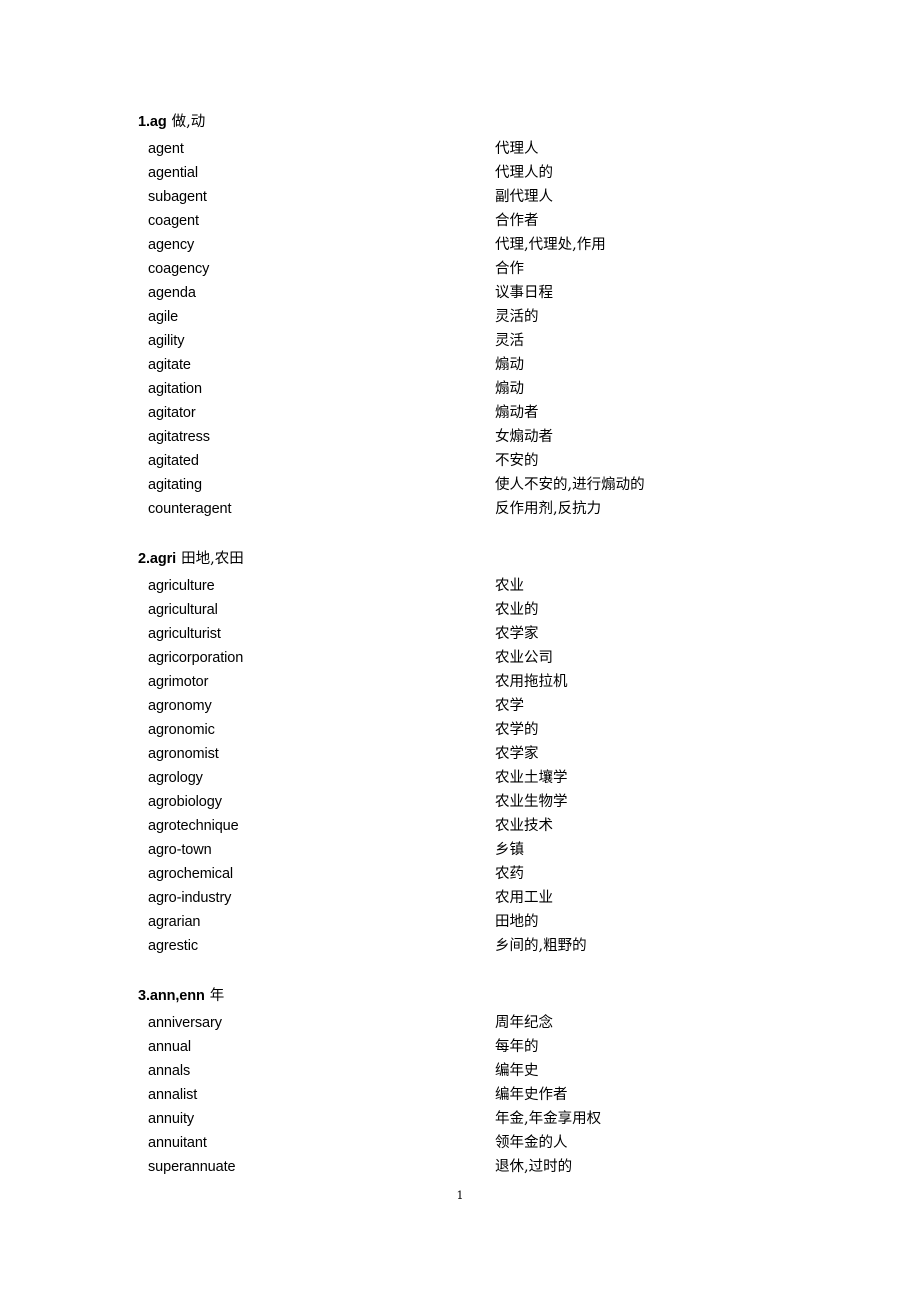  What do you see at coordinates (460, 559) in the screenshot?
I see `section-heading: 2.agri 田地,农田` at bounding box center [460, 559].